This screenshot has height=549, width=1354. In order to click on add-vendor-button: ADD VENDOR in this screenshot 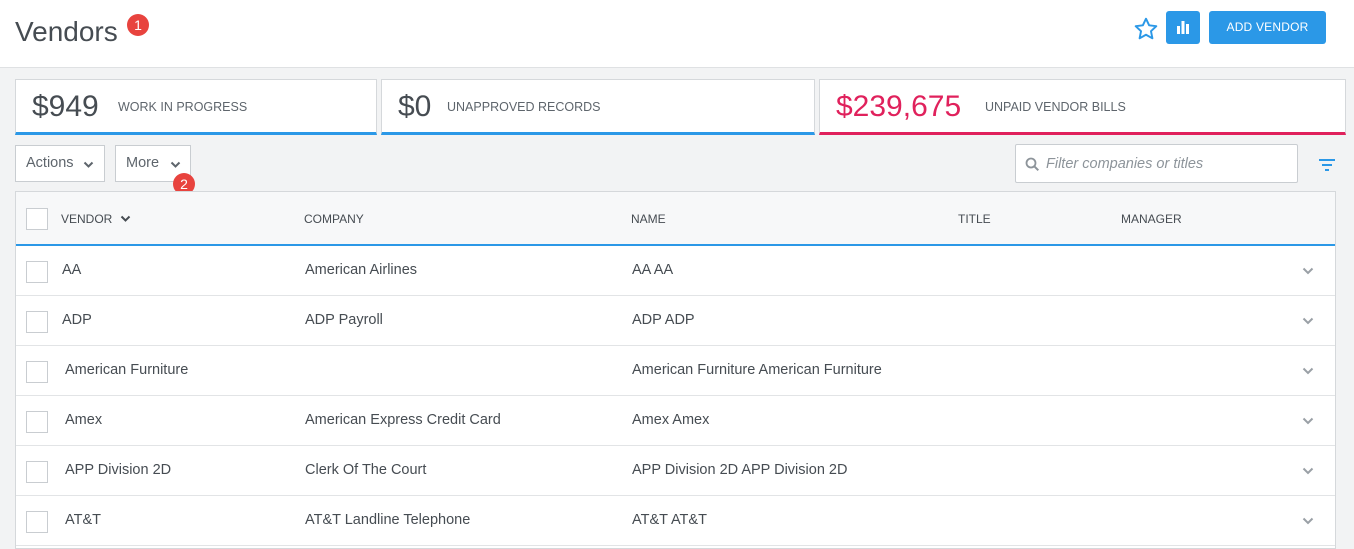, I will do `click(1267, 27)`.